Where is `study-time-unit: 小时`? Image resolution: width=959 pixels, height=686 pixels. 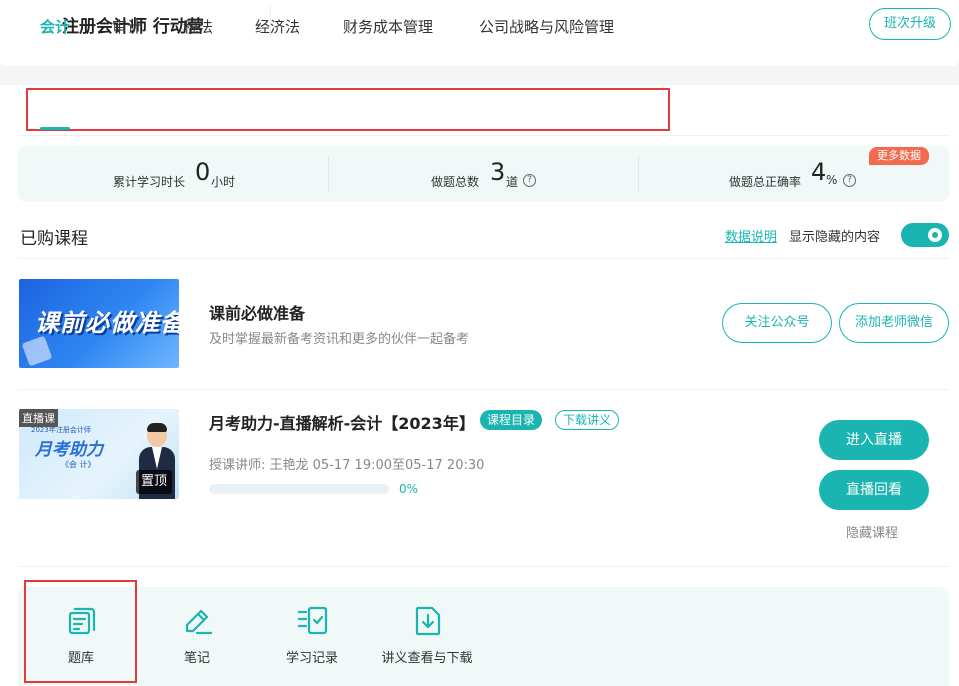 study-time-unit: 小时 is located at coordinates (223, 182).